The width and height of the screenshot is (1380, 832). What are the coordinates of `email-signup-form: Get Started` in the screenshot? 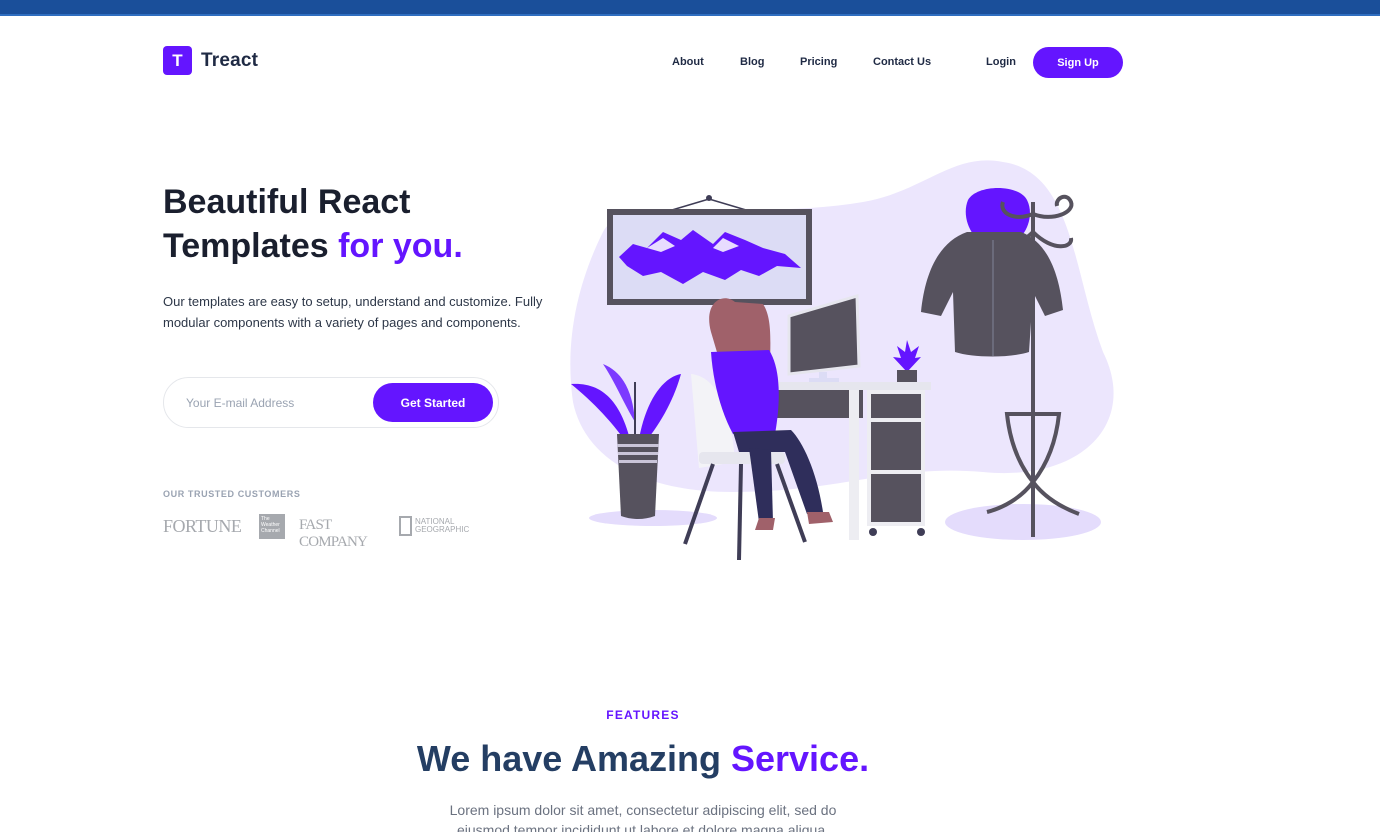 It's located at (331, 402).